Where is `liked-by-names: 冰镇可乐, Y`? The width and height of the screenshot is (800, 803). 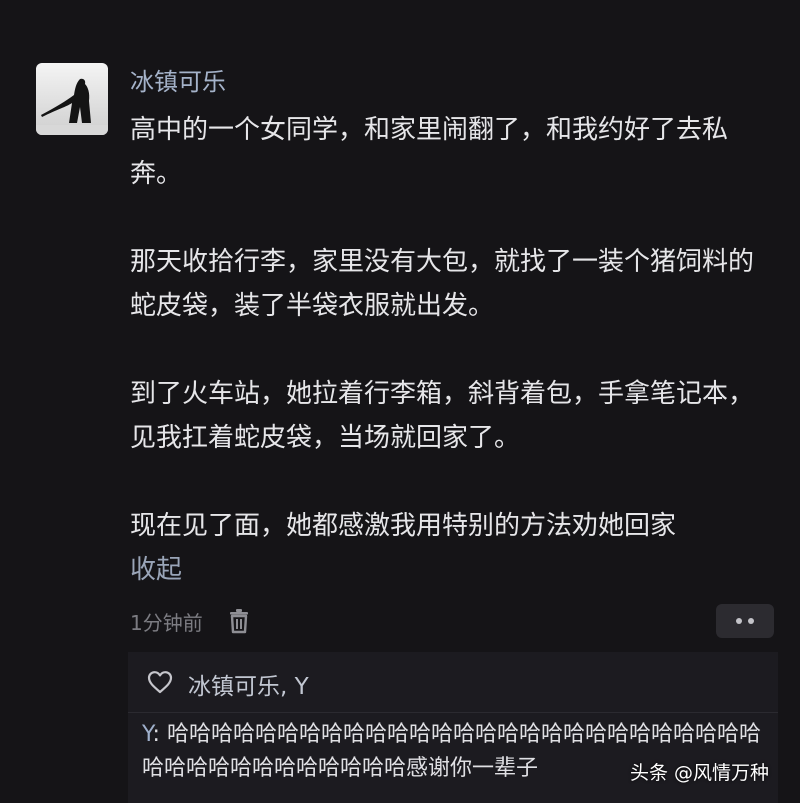
liked-by-names: 冰镇可乐, Y is located at coordinates (248, 684).